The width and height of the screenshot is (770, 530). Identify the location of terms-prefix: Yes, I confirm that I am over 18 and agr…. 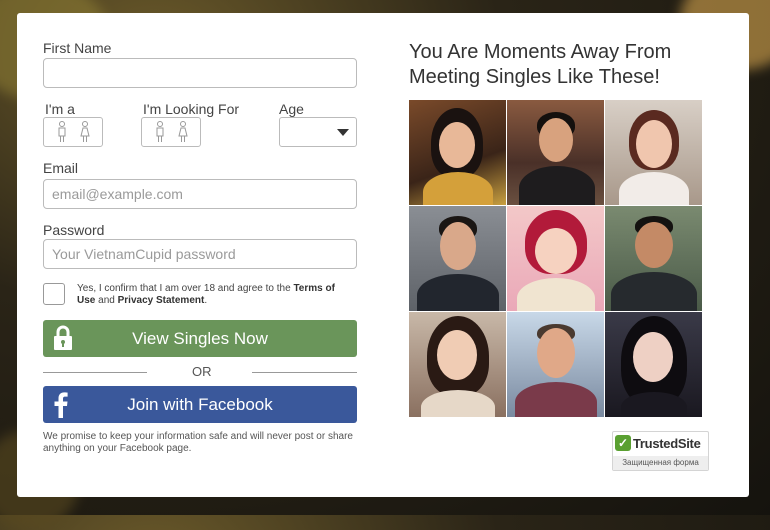
(184, 288).